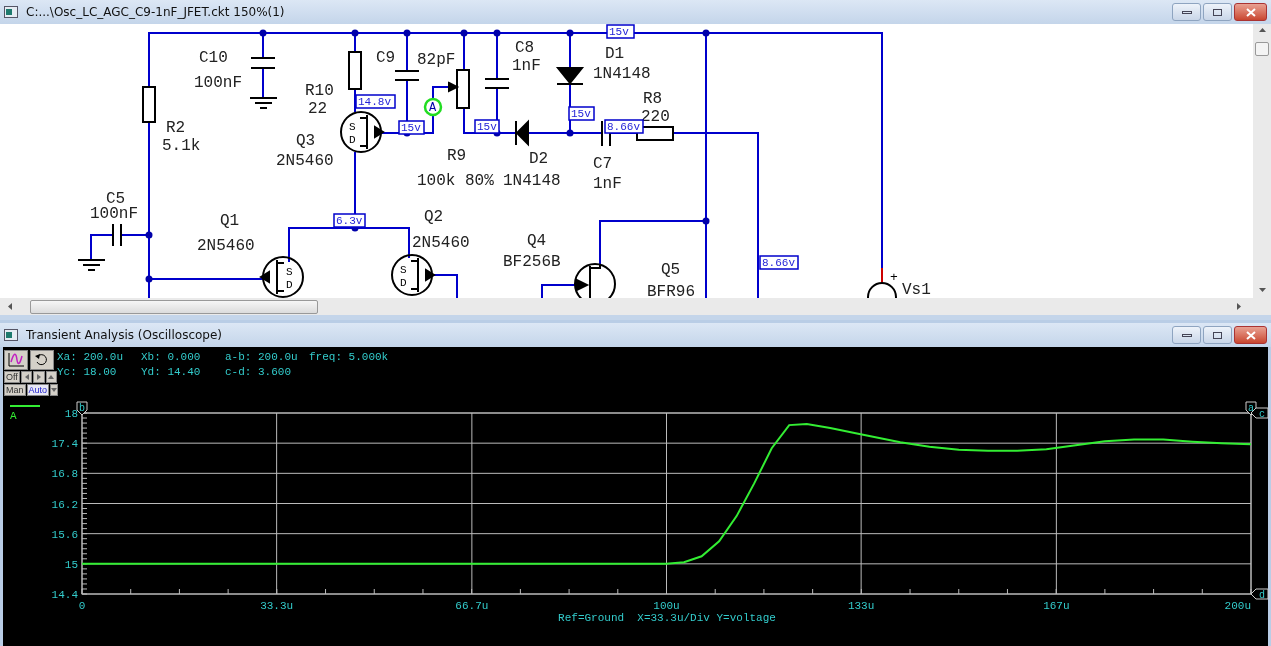  Describe the element at coordinates (319, 91) in the screenshot. I see `component-name: R10` at that location.